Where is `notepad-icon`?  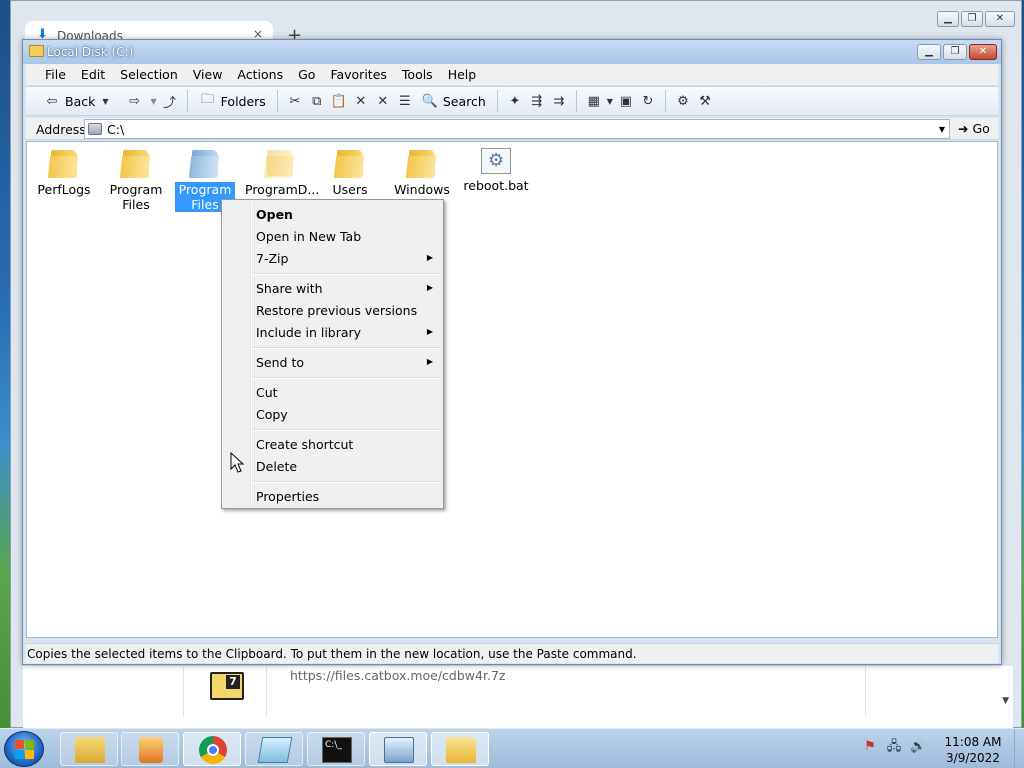 notepad-icon is located at coordinates (275, 750).